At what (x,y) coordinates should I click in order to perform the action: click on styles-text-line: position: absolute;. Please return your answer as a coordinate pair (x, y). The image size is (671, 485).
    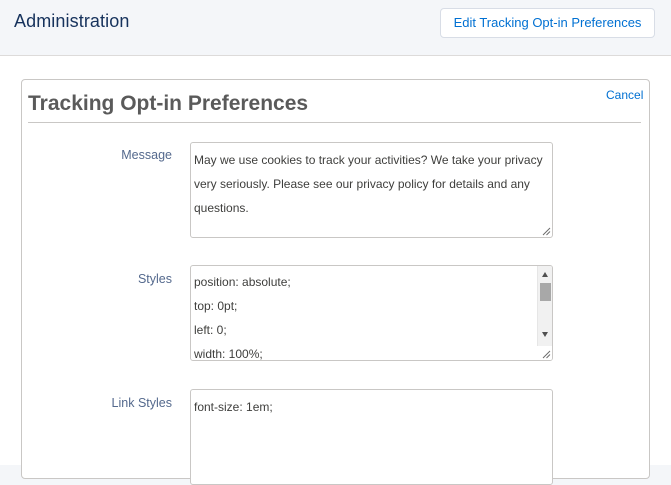
    Looking at the image, I should click on (242, 282).